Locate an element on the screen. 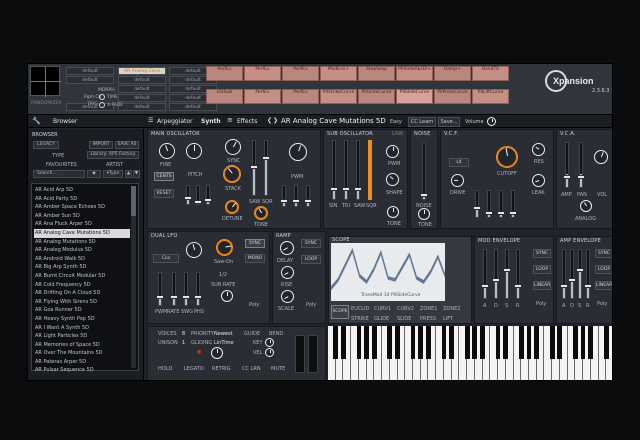  lfo-sync-button: SYNC is located at coordinates (255, 243).